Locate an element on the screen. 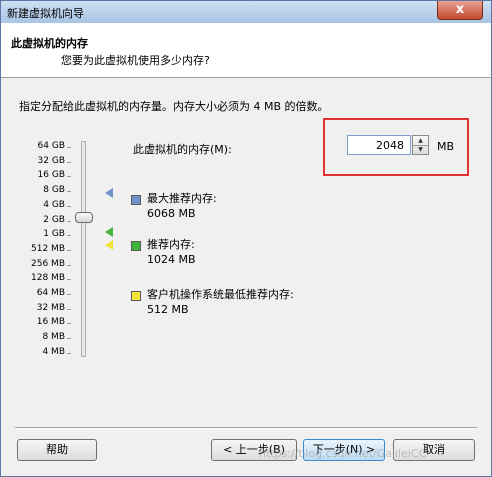 The width and height of the screenshot is (492, 477). min-recommended-legend: 客户机操作系统最低推荐内存: 512 MB is located at coordinates (220, 302).